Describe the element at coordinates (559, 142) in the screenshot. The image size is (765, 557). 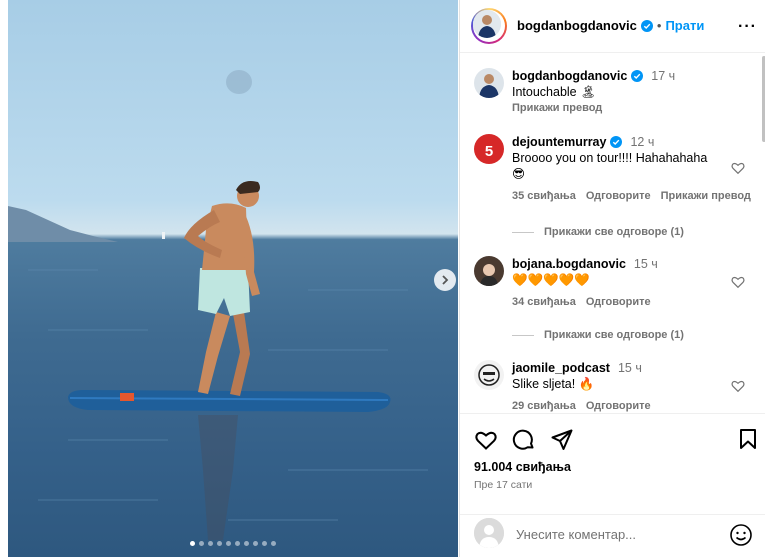
I see `comment-username: dejountemurray` at that location.